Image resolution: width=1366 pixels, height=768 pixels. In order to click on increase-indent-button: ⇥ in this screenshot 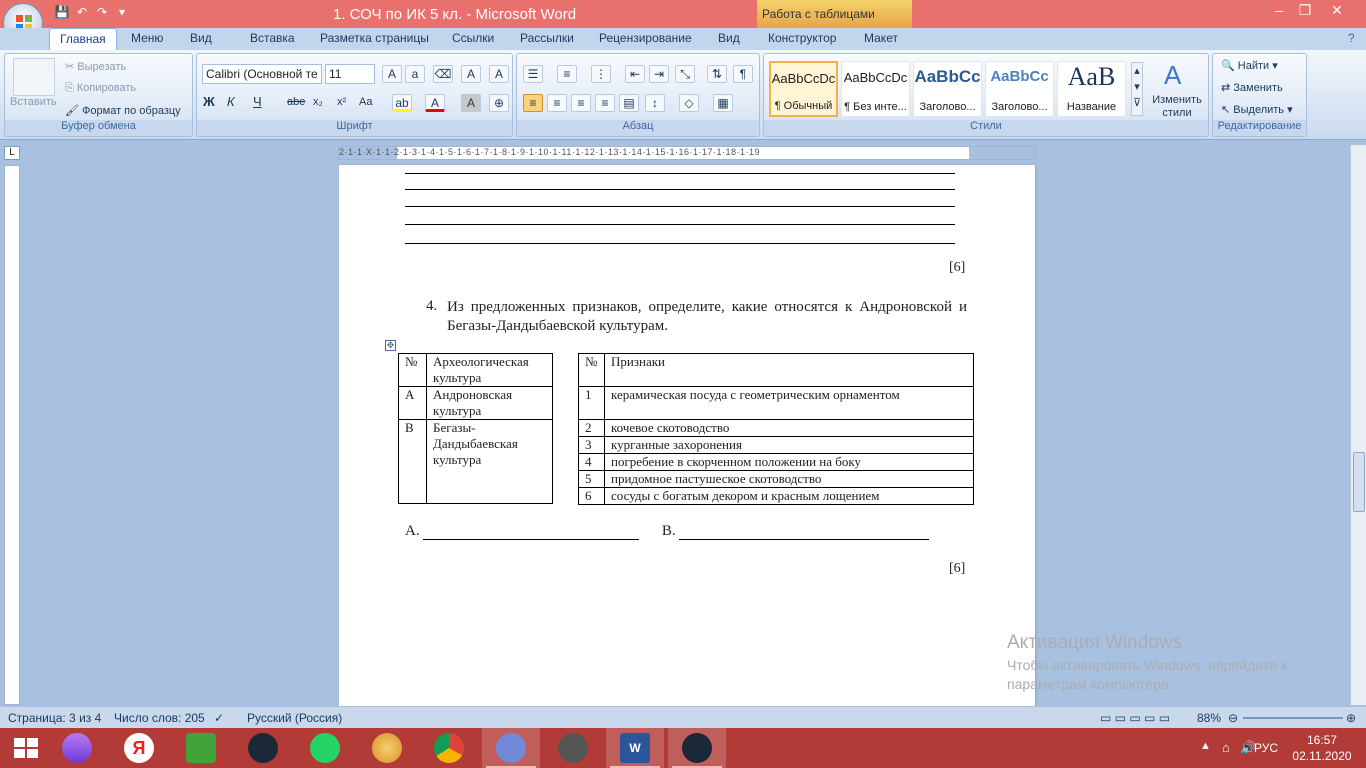, I will do `click(659, 74)`.